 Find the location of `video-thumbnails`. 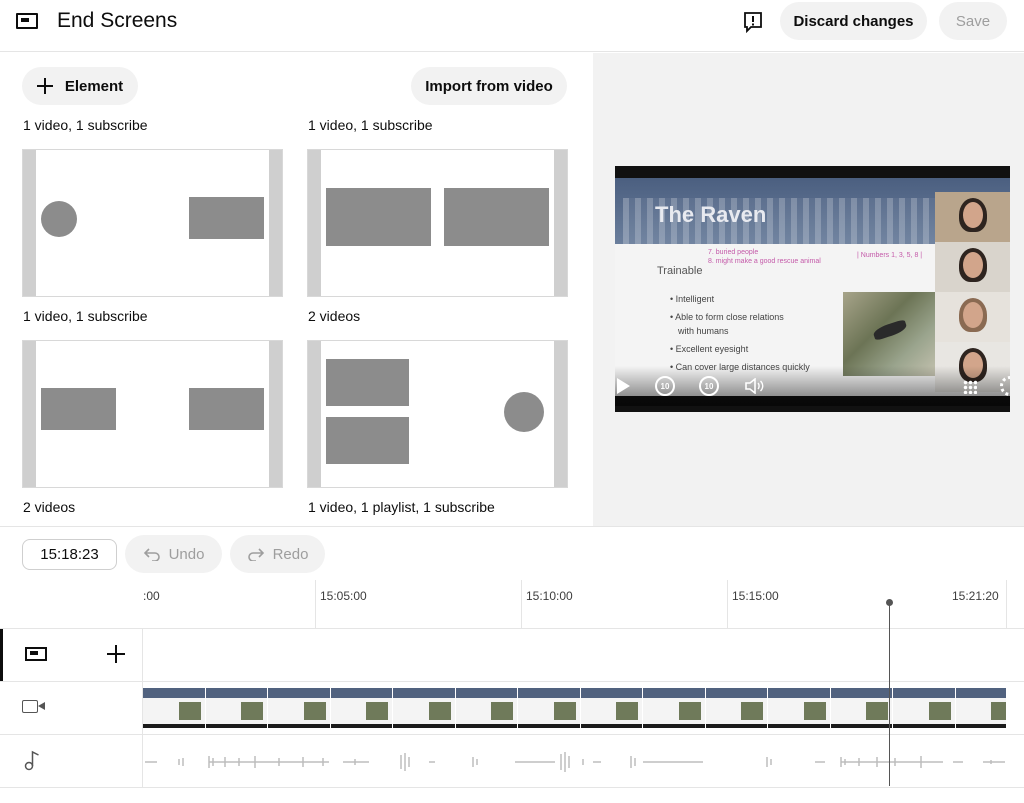

video-thumbnails is located at coordinates (574, 708).